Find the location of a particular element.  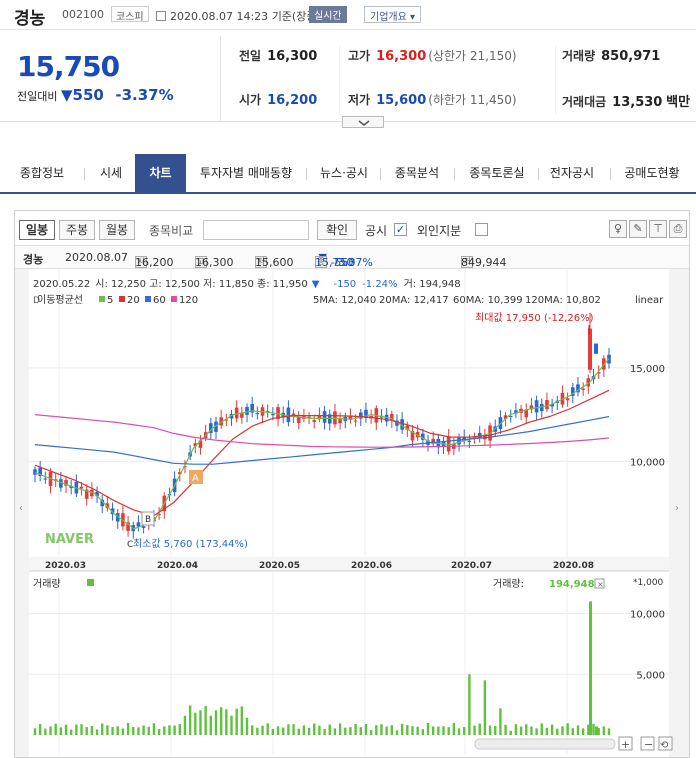

weekly-button: 주봉 is located at coordinates (77, 230).